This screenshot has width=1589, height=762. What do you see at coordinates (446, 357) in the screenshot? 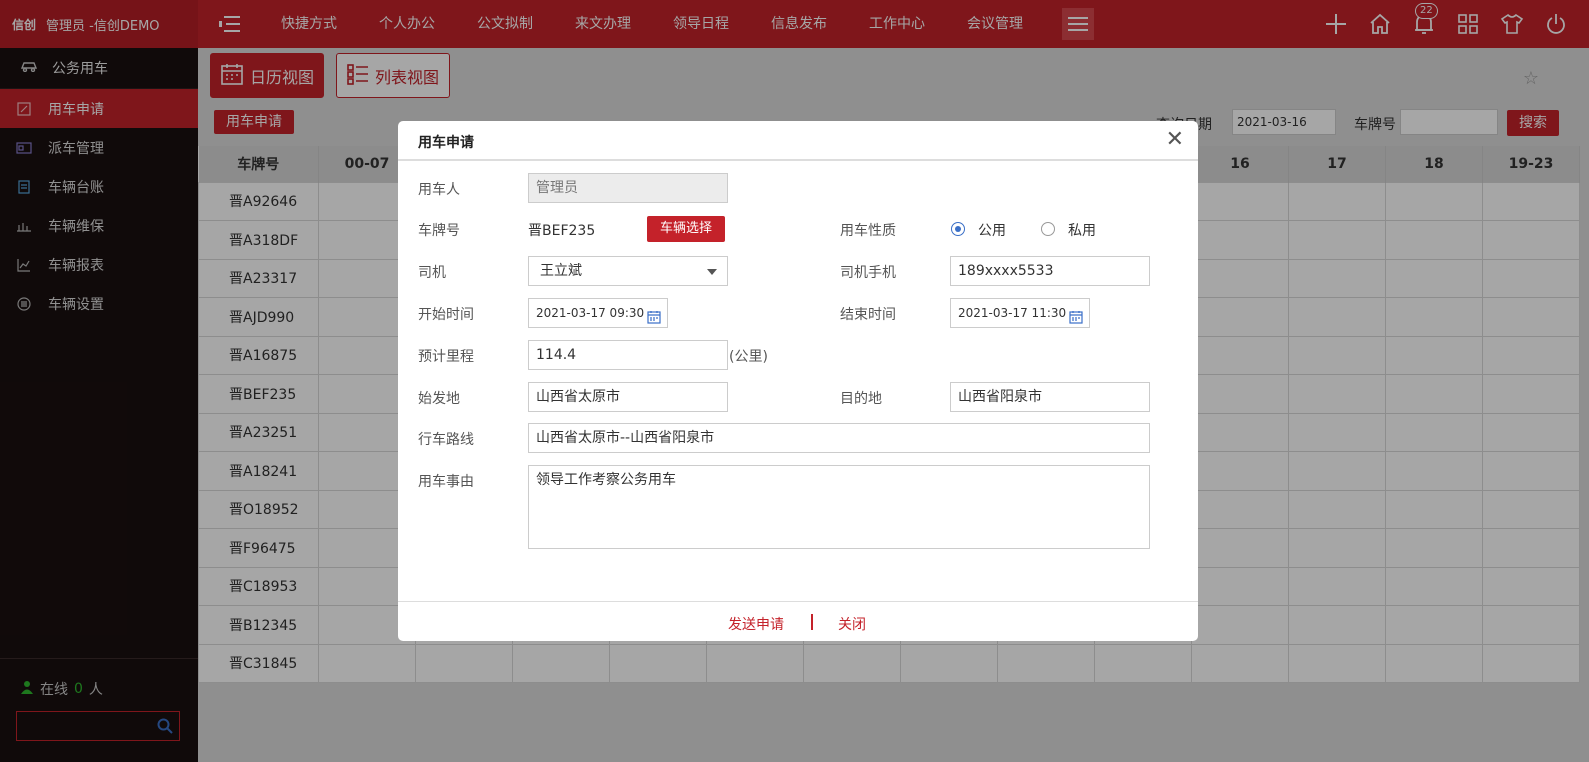
I see `mileage-label: 预计里程` at bounding box center [446, 357].